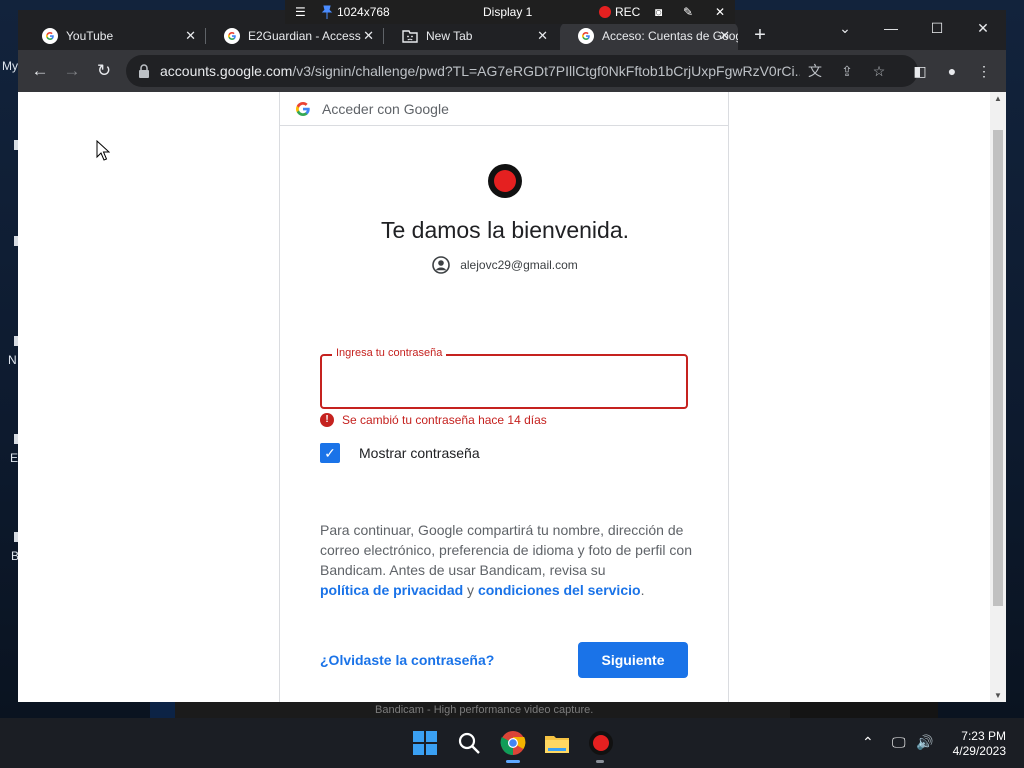 This screenshot has width=1024, height=768. Describe the element at coordinates (410, 36) in the screenshot. I see `sad-tab-icon` at that location.